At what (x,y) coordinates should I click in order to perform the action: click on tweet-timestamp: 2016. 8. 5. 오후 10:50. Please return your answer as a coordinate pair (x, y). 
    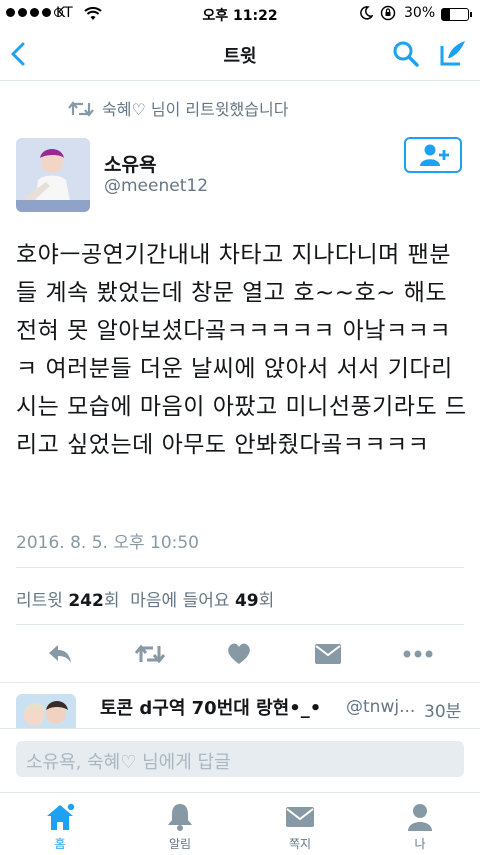
    Looking at the image, I should click on (107, 543).